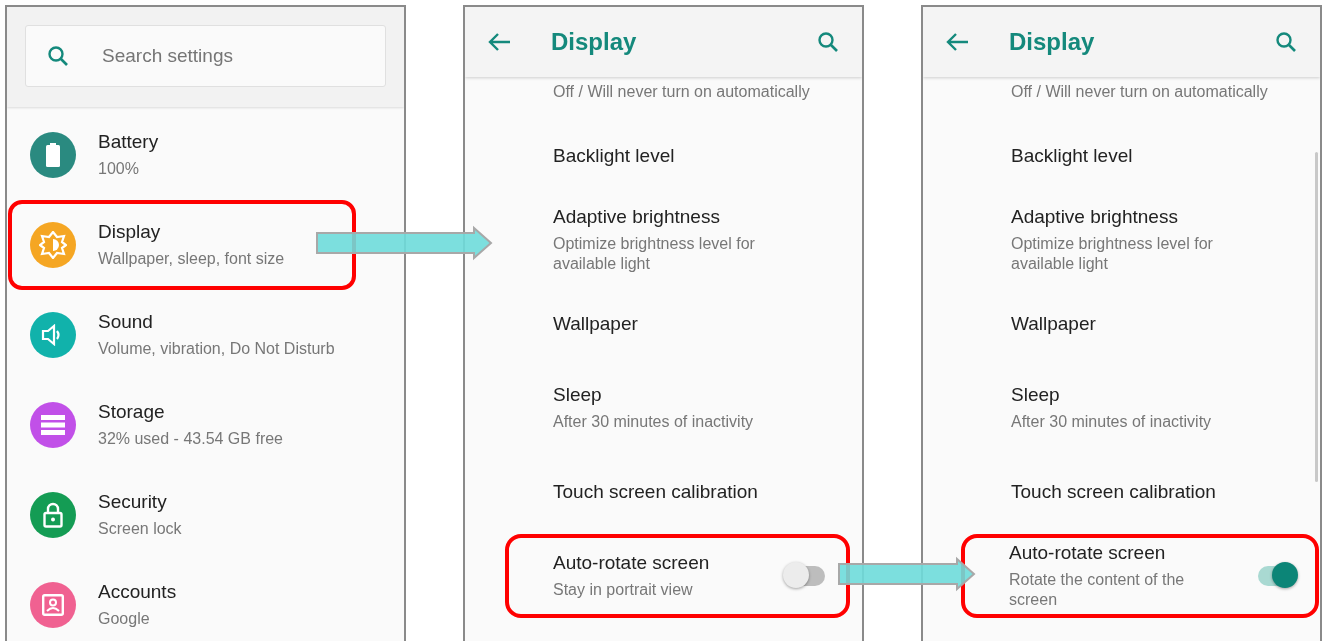  What do you see at coordinates (191, 439) in the screenshot?
I see `item-subtitle: 32% used - 43.54 GB free` at bounding box center [191, 439].